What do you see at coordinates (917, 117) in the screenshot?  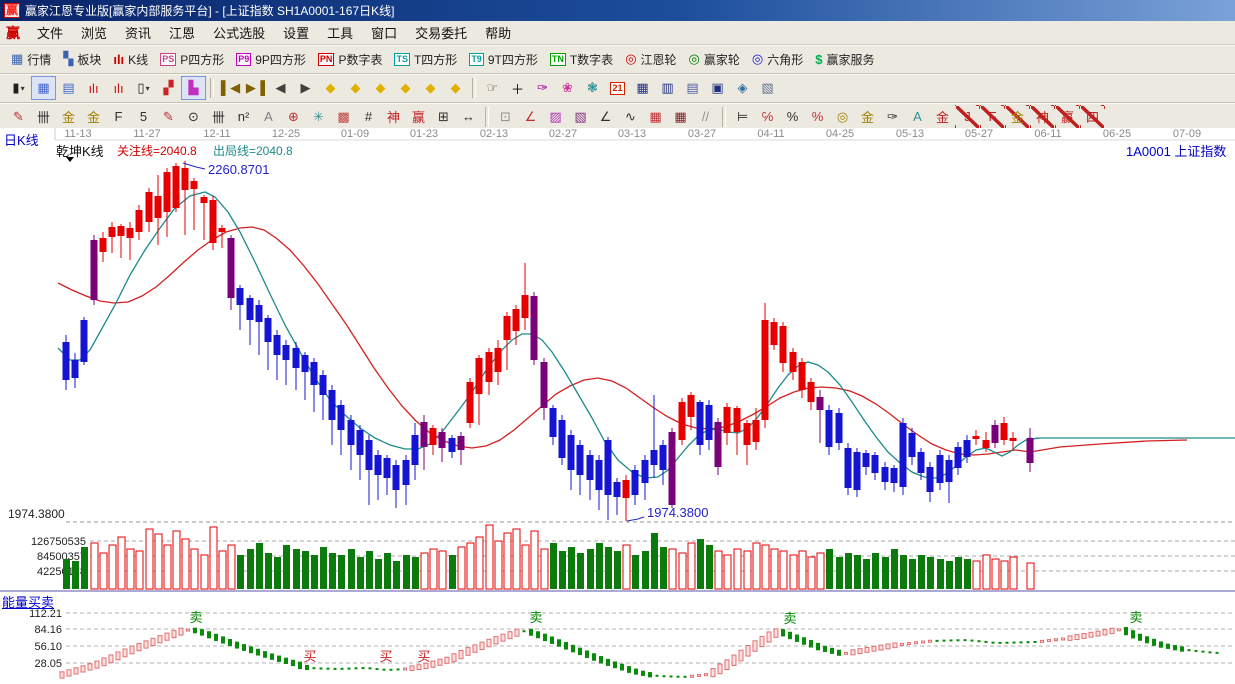 I see `angle-a-icon: A` at bounding box center [917, 117].